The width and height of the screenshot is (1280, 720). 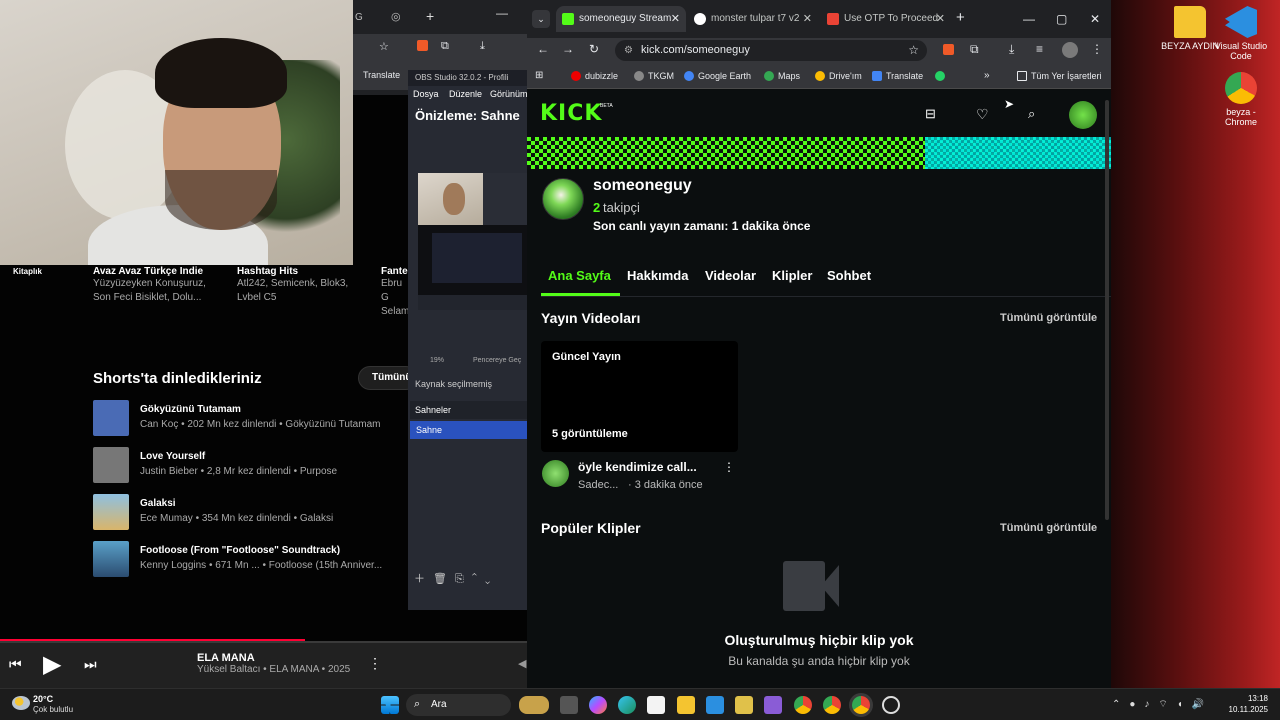 I want to click on user-avatar, so click(x=1083, y=115).